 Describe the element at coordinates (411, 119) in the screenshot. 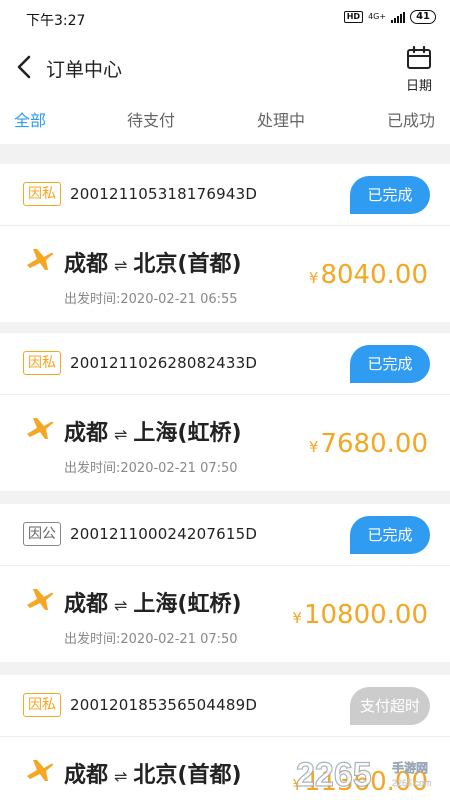

I see `tab-succeeded: 已成功` at that location.